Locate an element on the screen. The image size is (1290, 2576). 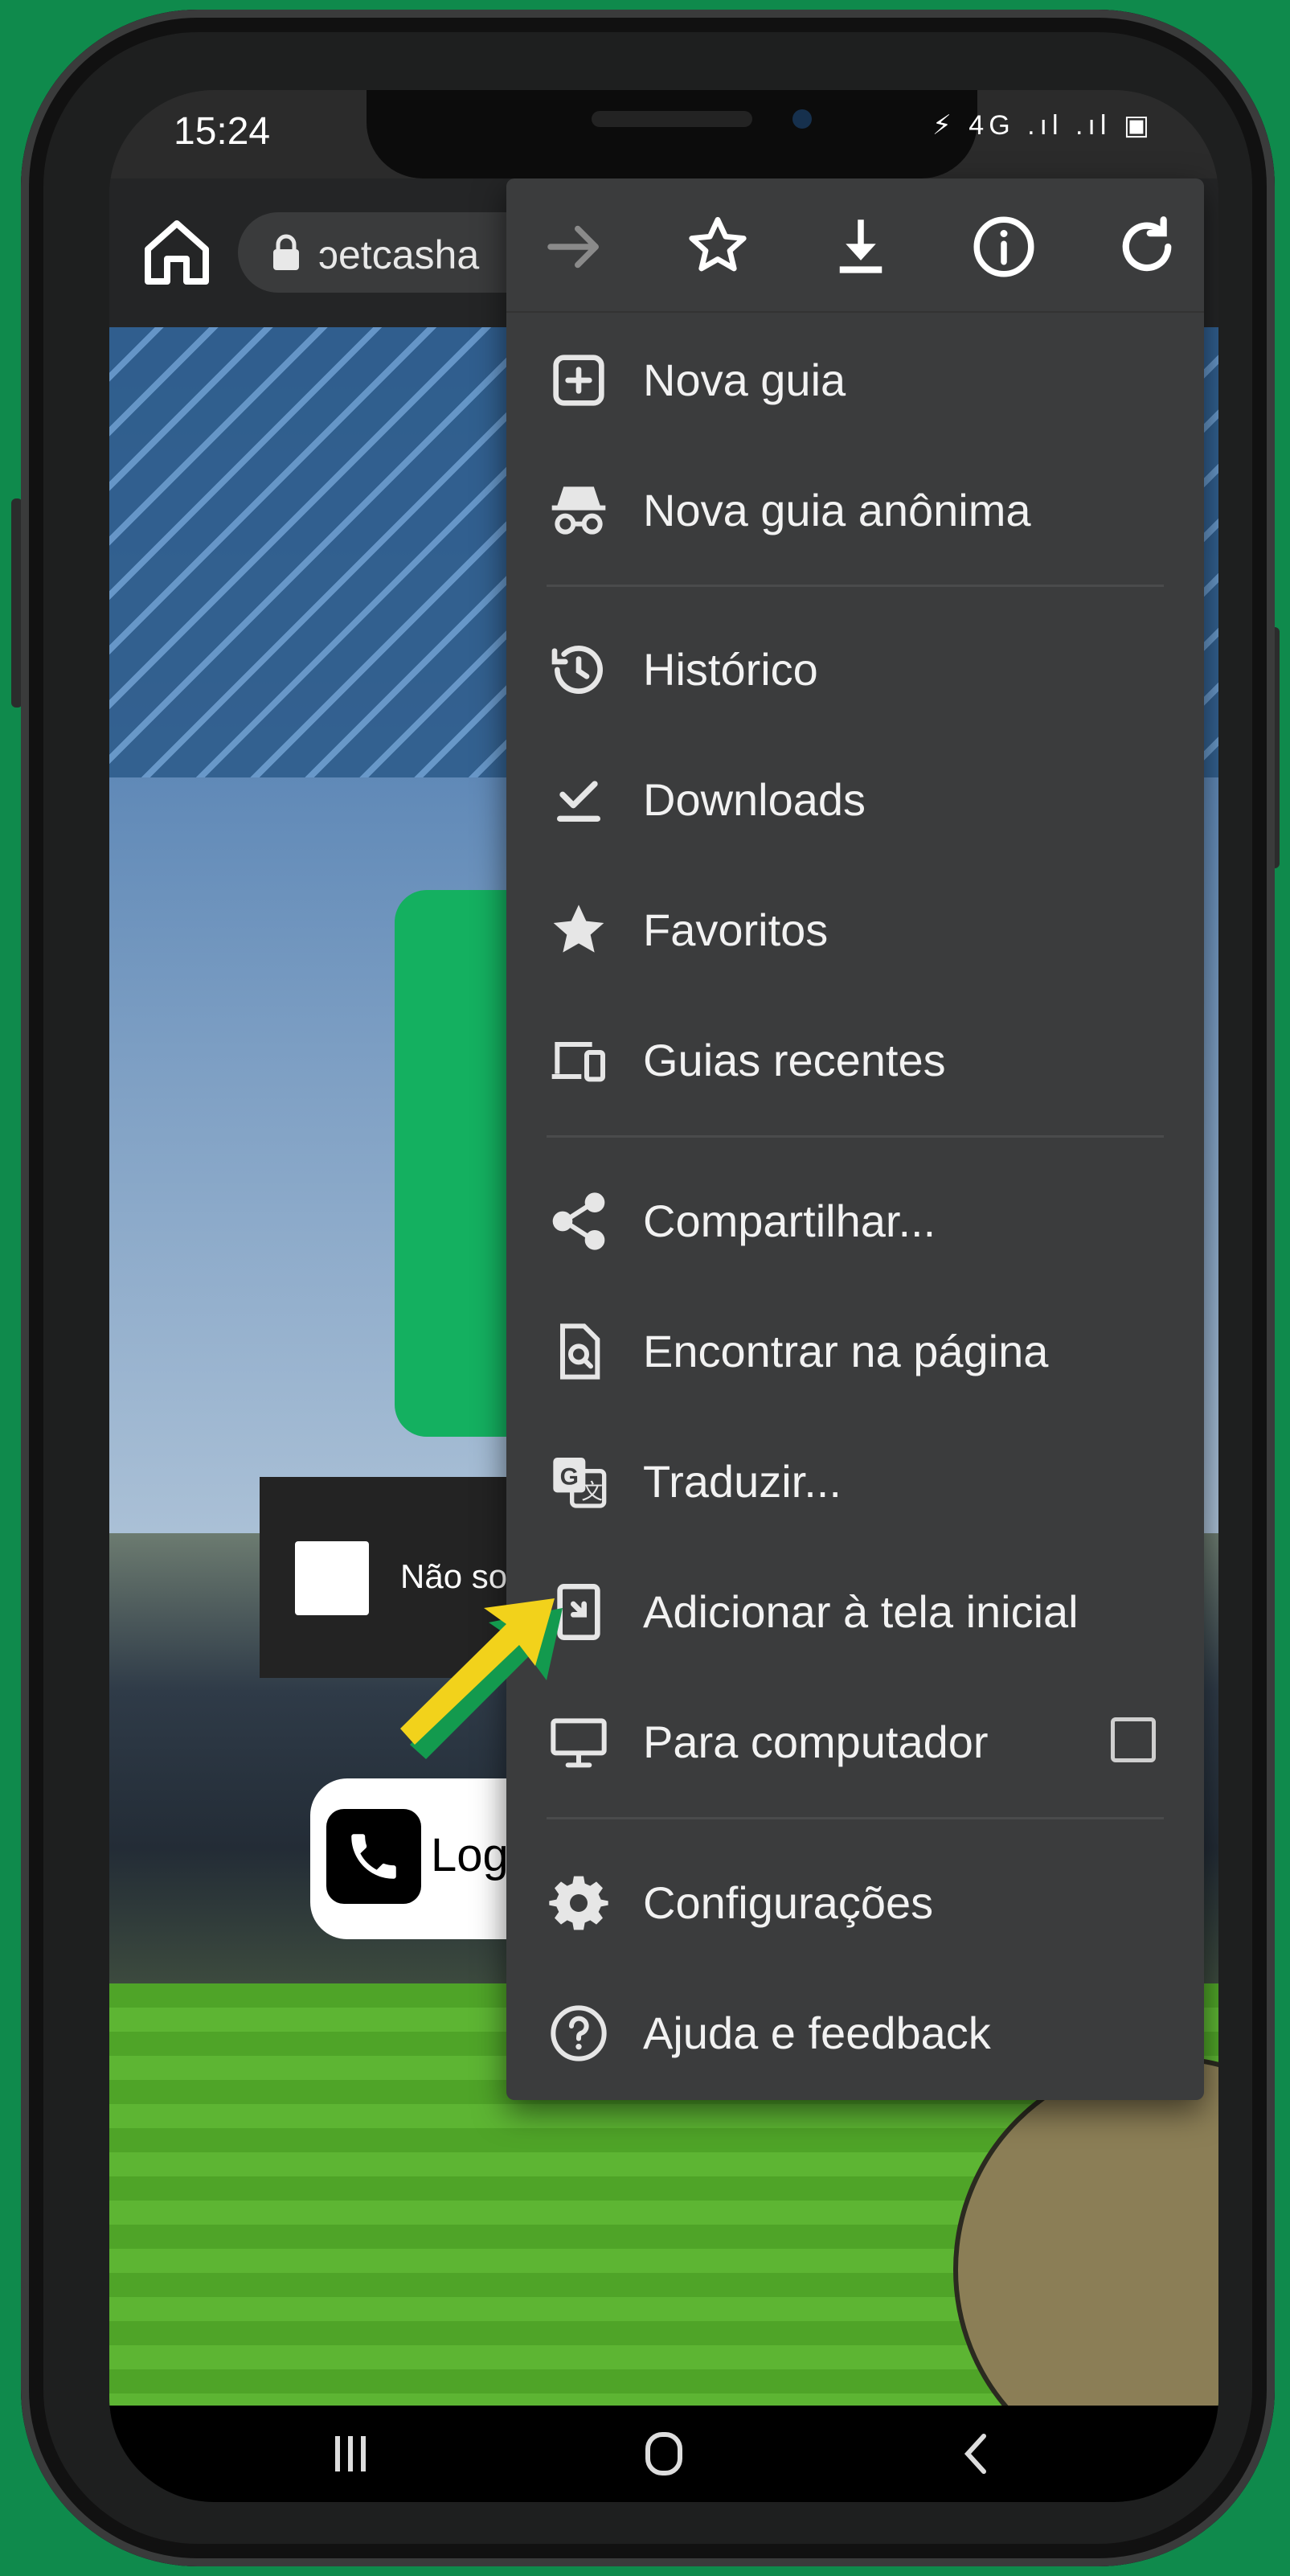
home-circle-icon is located at coordinates (663, 2454).